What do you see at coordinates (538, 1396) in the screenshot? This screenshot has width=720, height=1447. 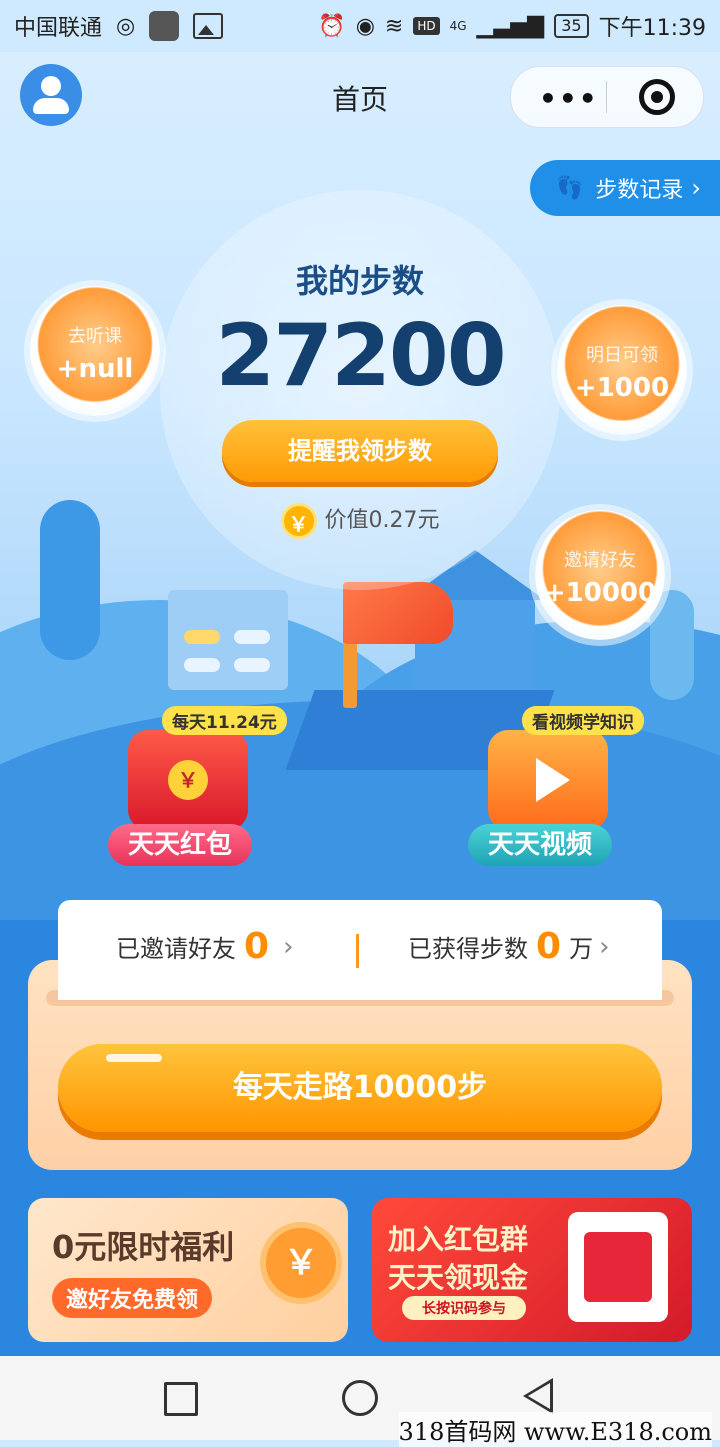 I see `back-icon` at bounding box center [538, 1396].